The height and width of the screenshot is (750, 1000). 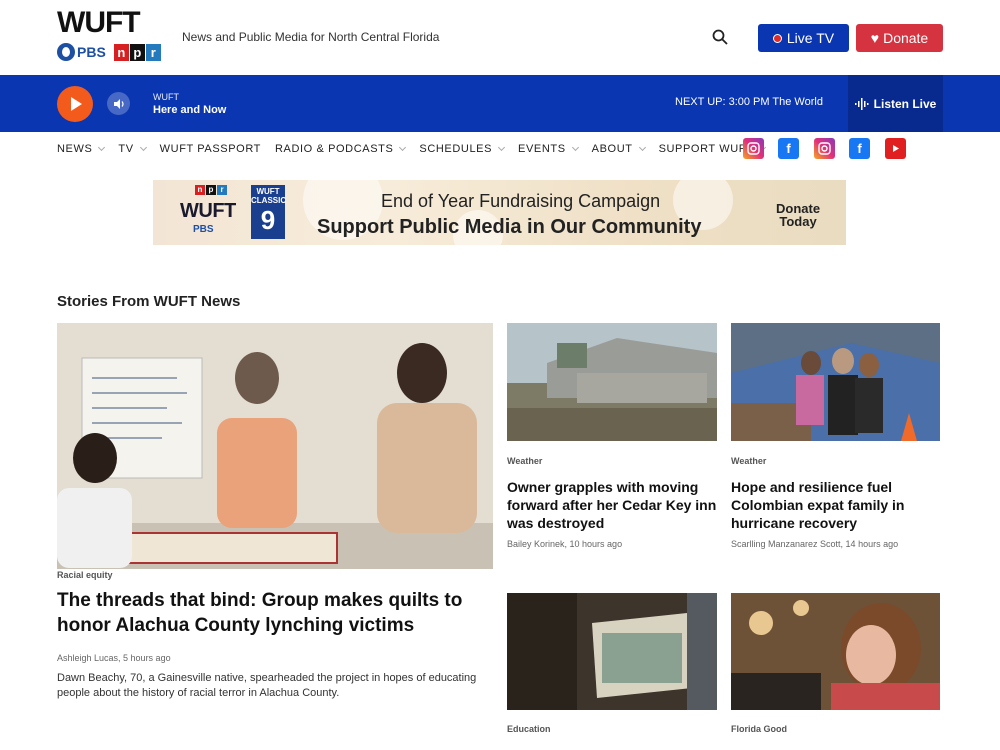 I want to click on nav-item-events: EVENTS, so click(x=548, y=149).